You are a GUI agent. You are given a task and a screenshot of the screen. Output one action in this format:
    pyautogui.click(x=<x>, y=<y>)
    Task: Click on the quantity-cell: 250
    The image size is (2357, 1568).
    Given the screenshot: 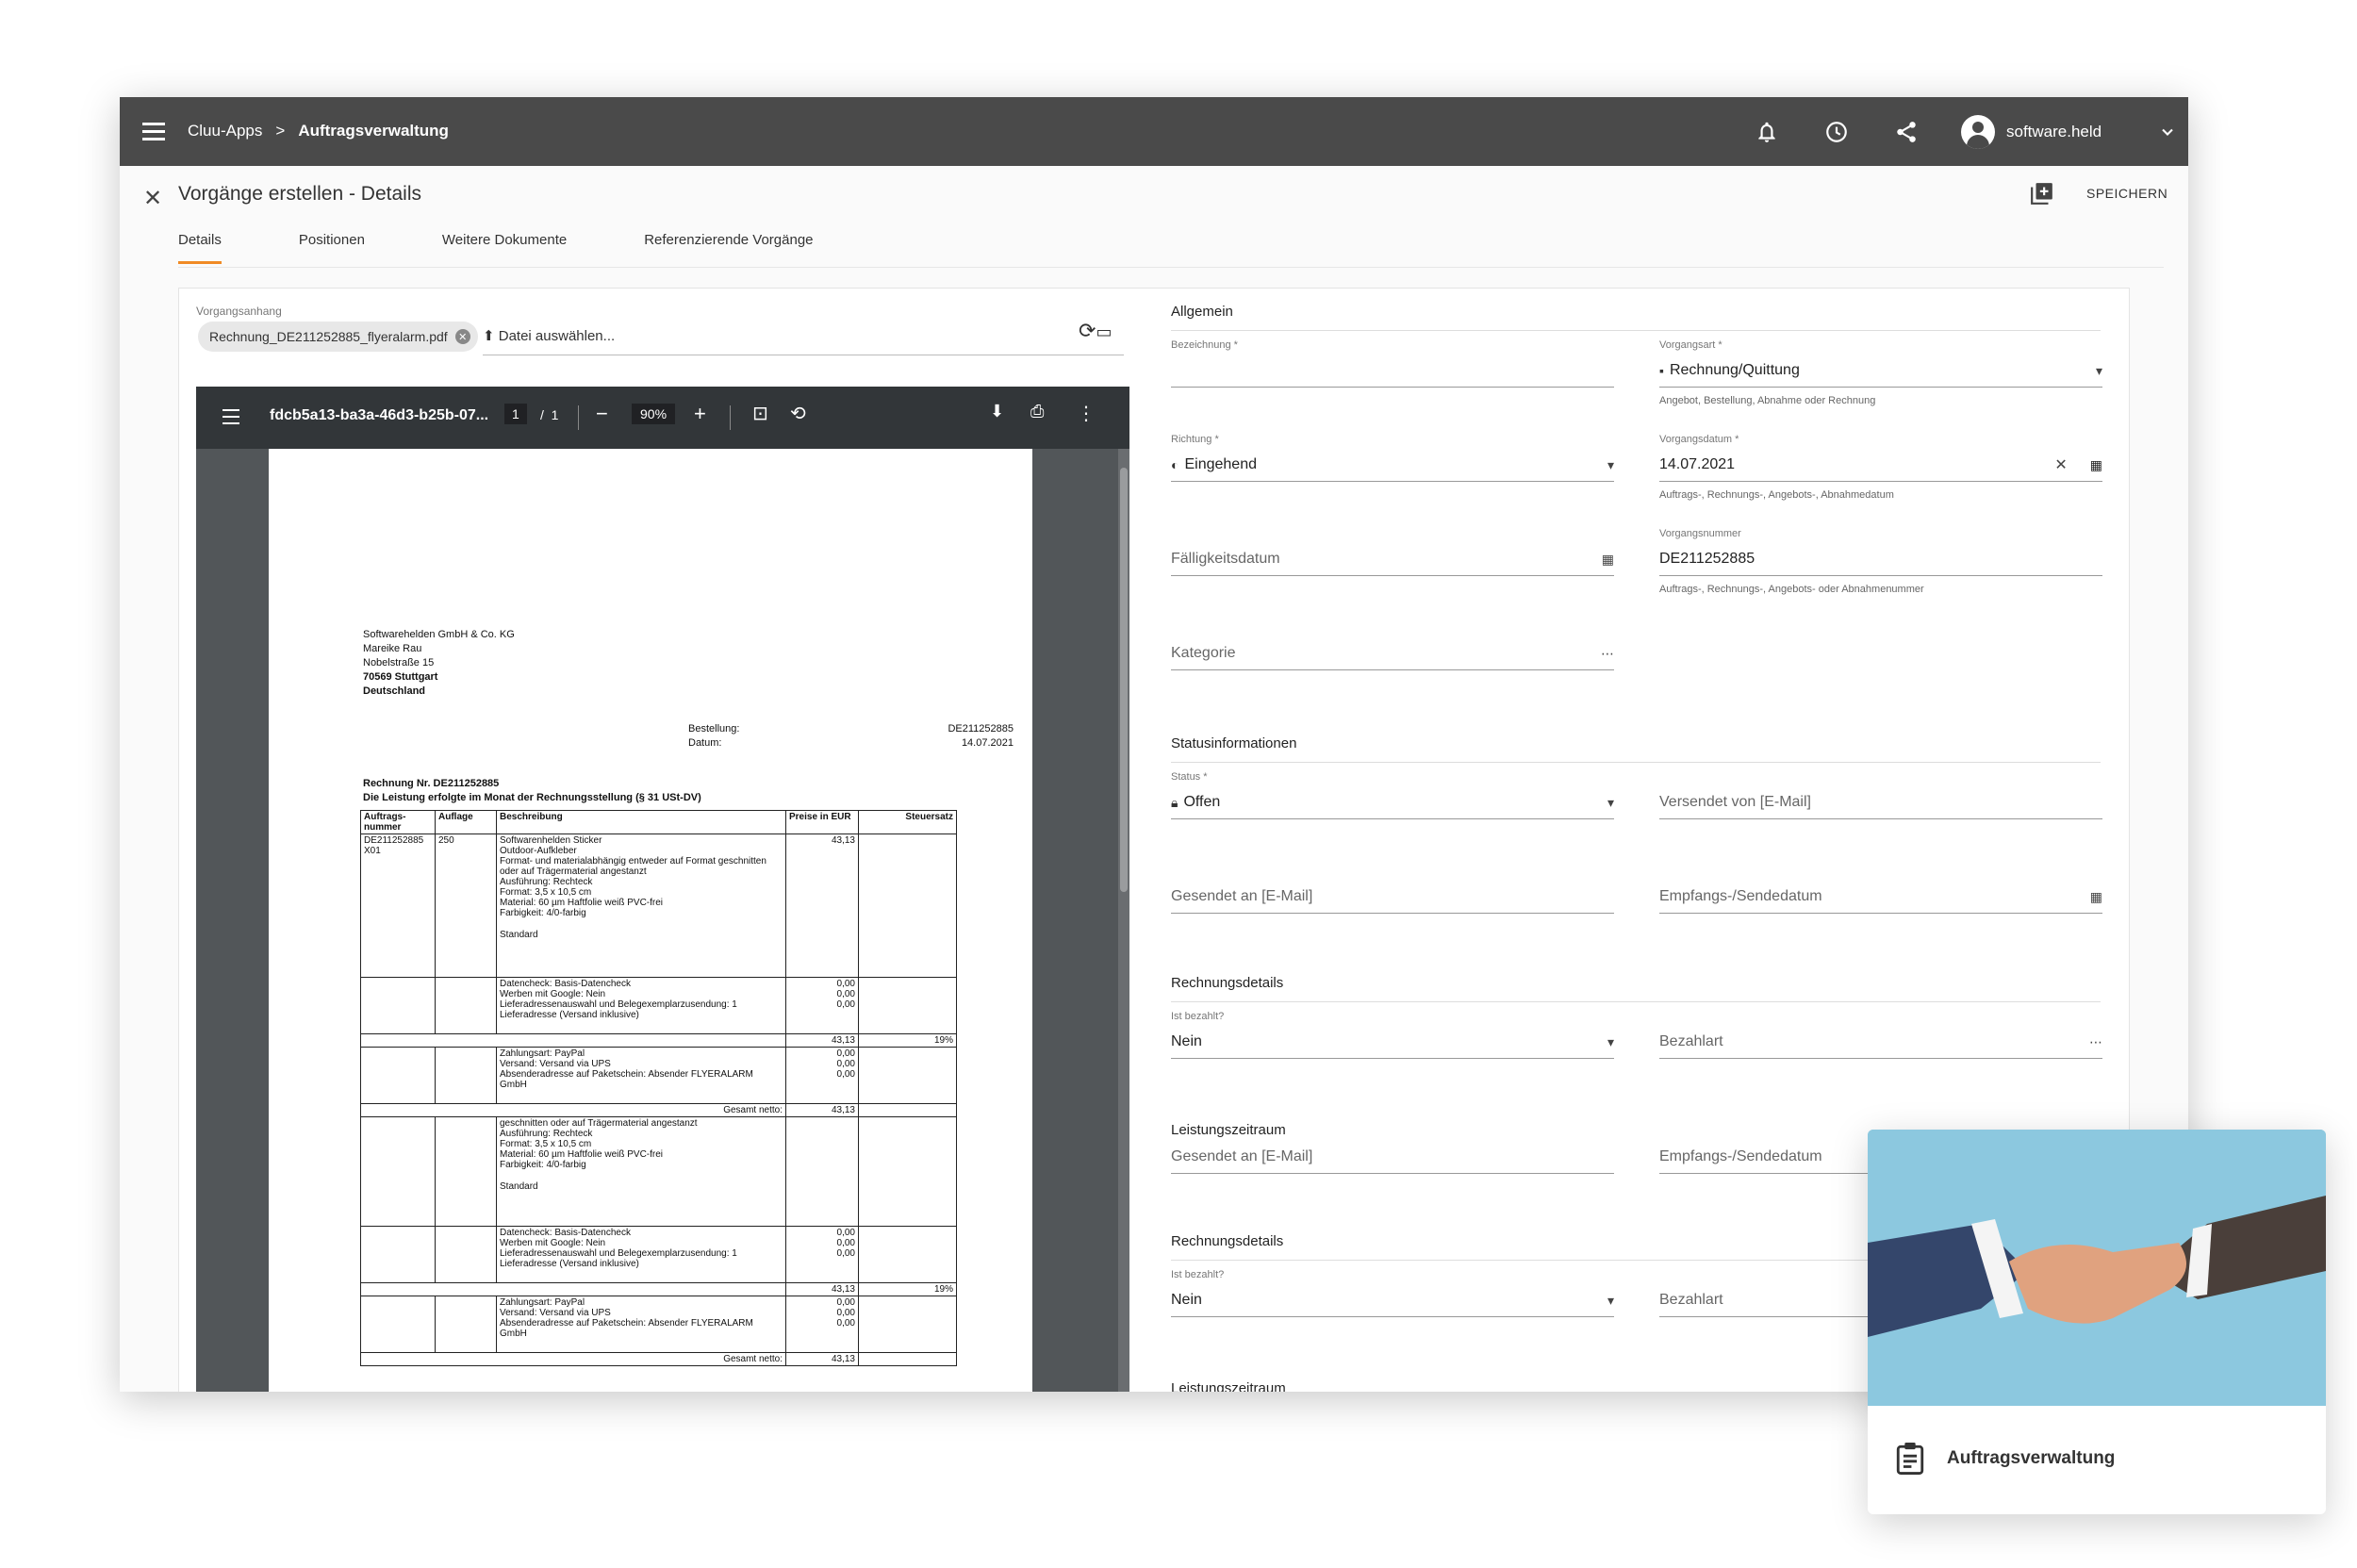 What is the action you would take?
    pyautogui.click(x=466, y=906)
    